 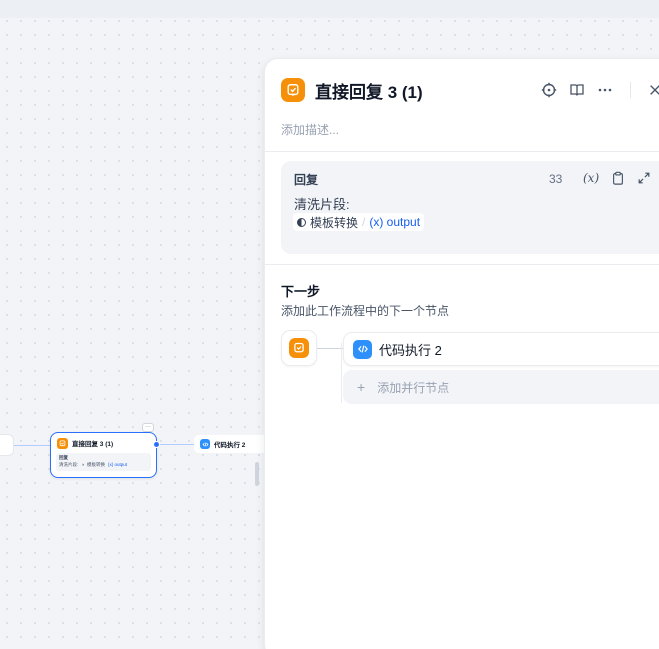 I want to click on scrollbar, so click(x=257, y=474).